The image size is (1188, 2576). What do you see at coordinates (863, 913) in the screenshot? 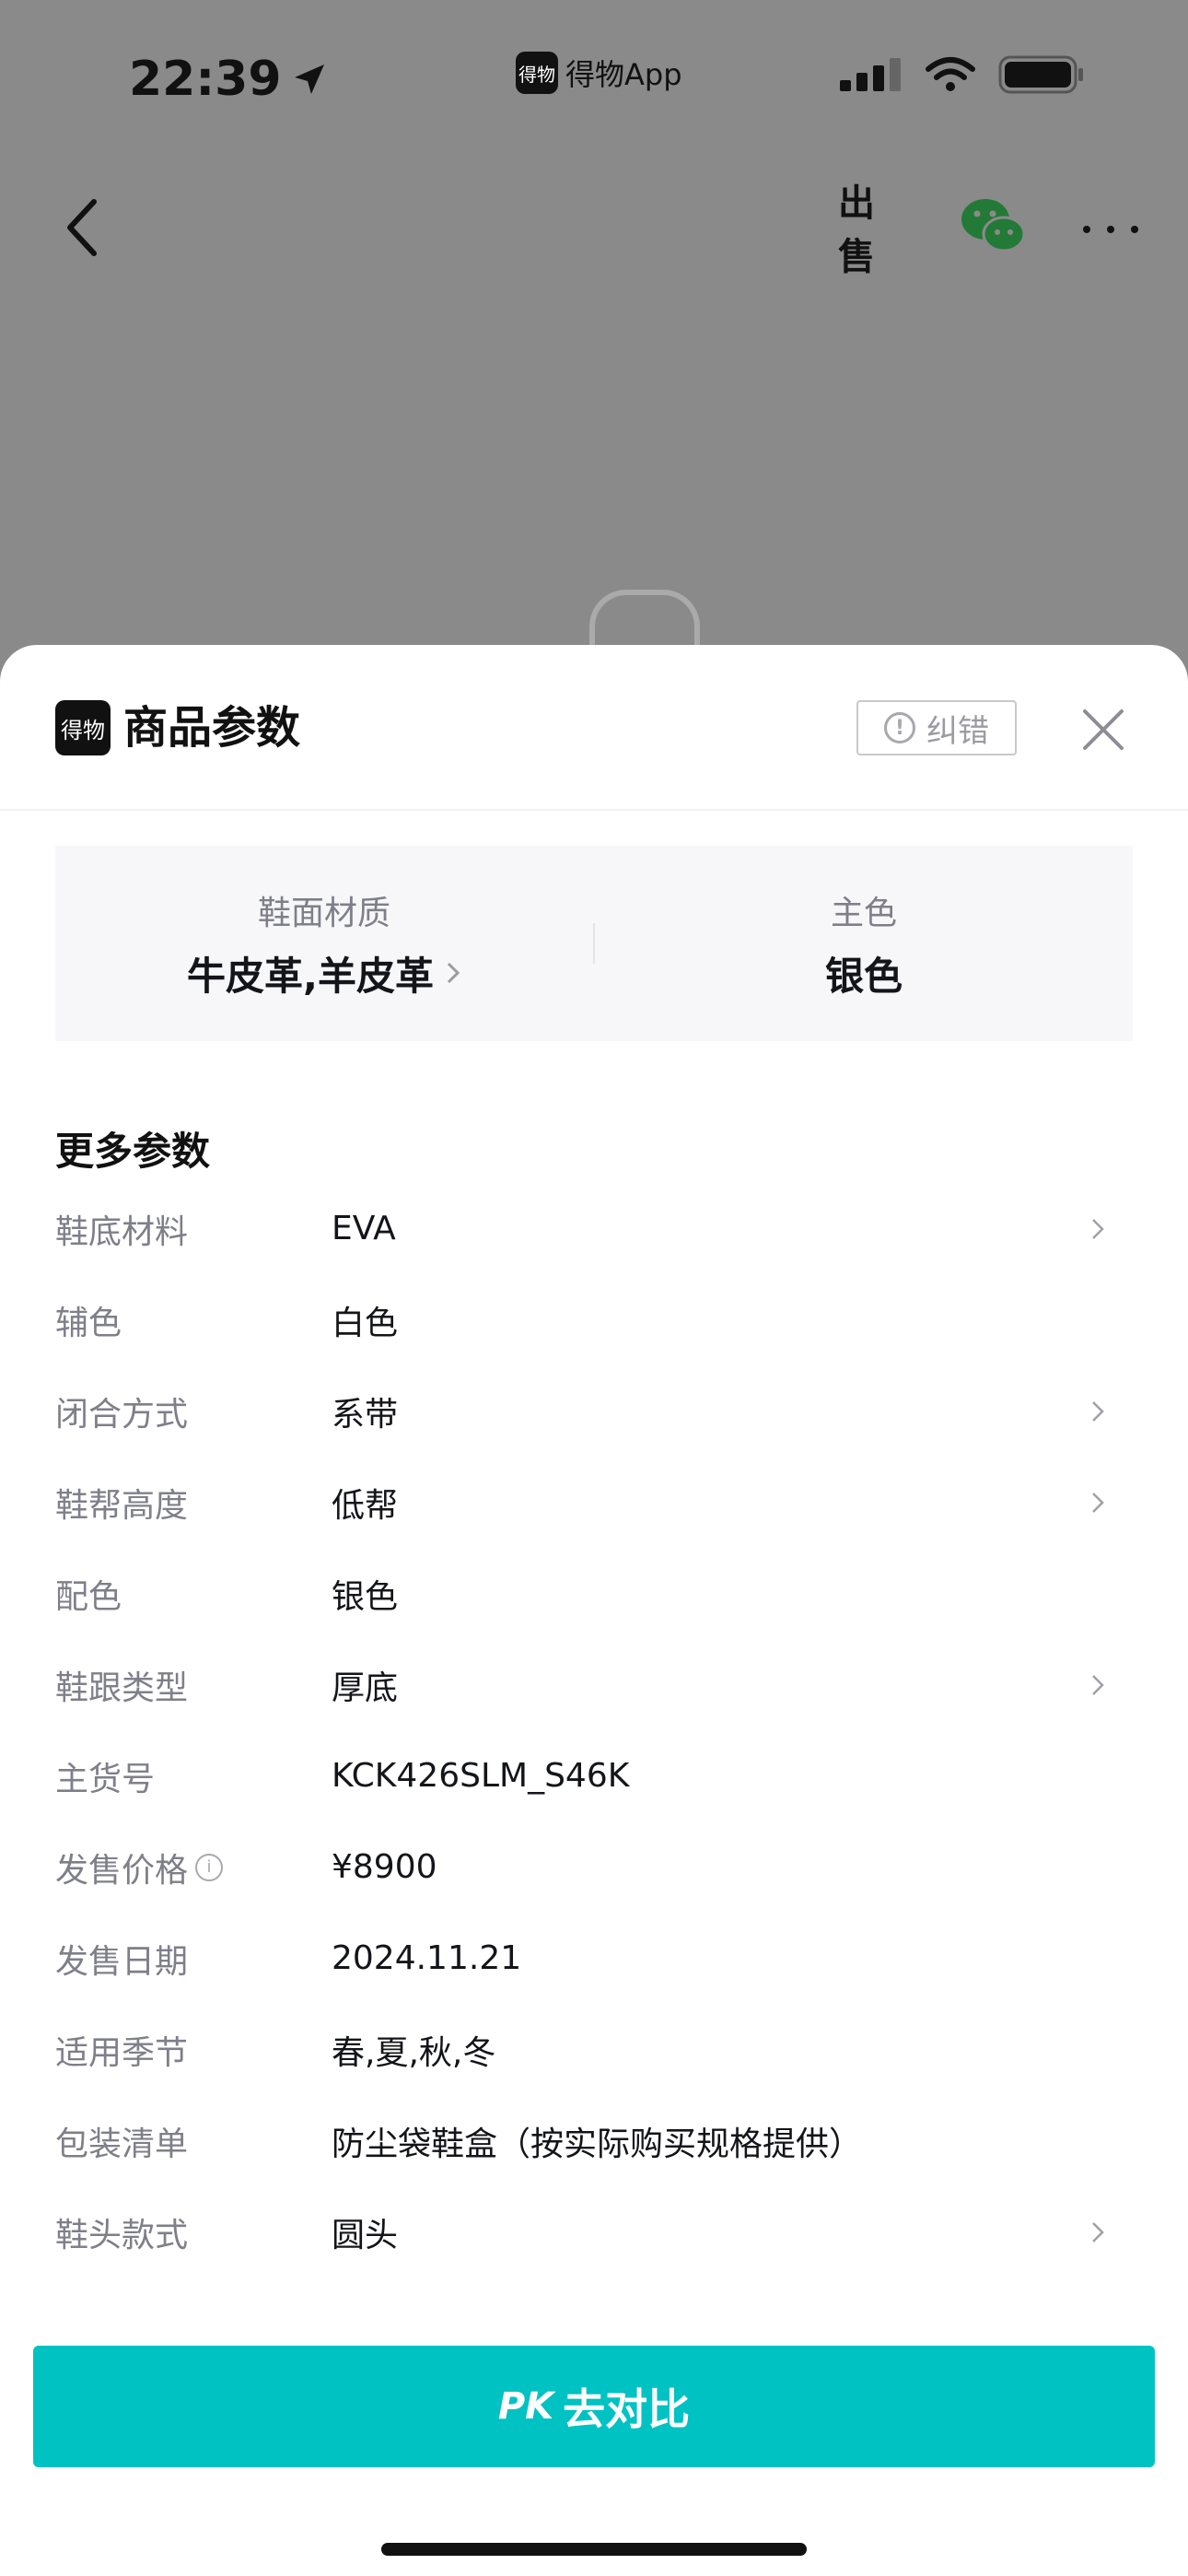
I see `summary-label: 主色` at bounding box center [863, 913].